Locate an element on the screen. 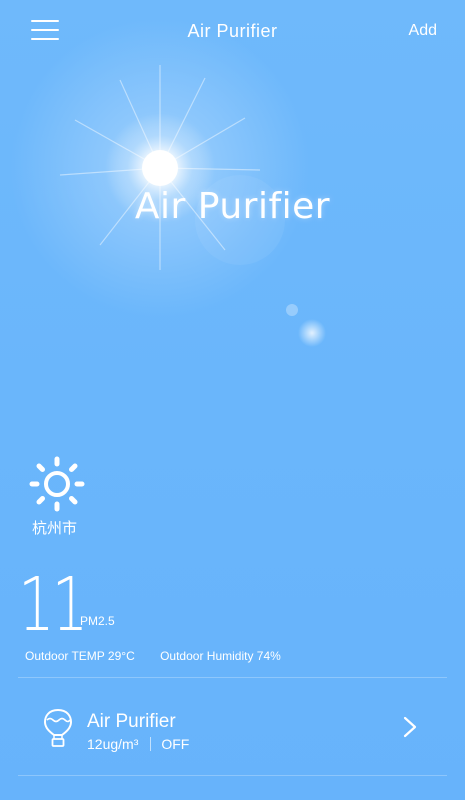 Image resolution: width=465 pixels, height=800 pixels. outdoor-temp: Outdoor TEMP 29°C is located at coordinates (80, 656).